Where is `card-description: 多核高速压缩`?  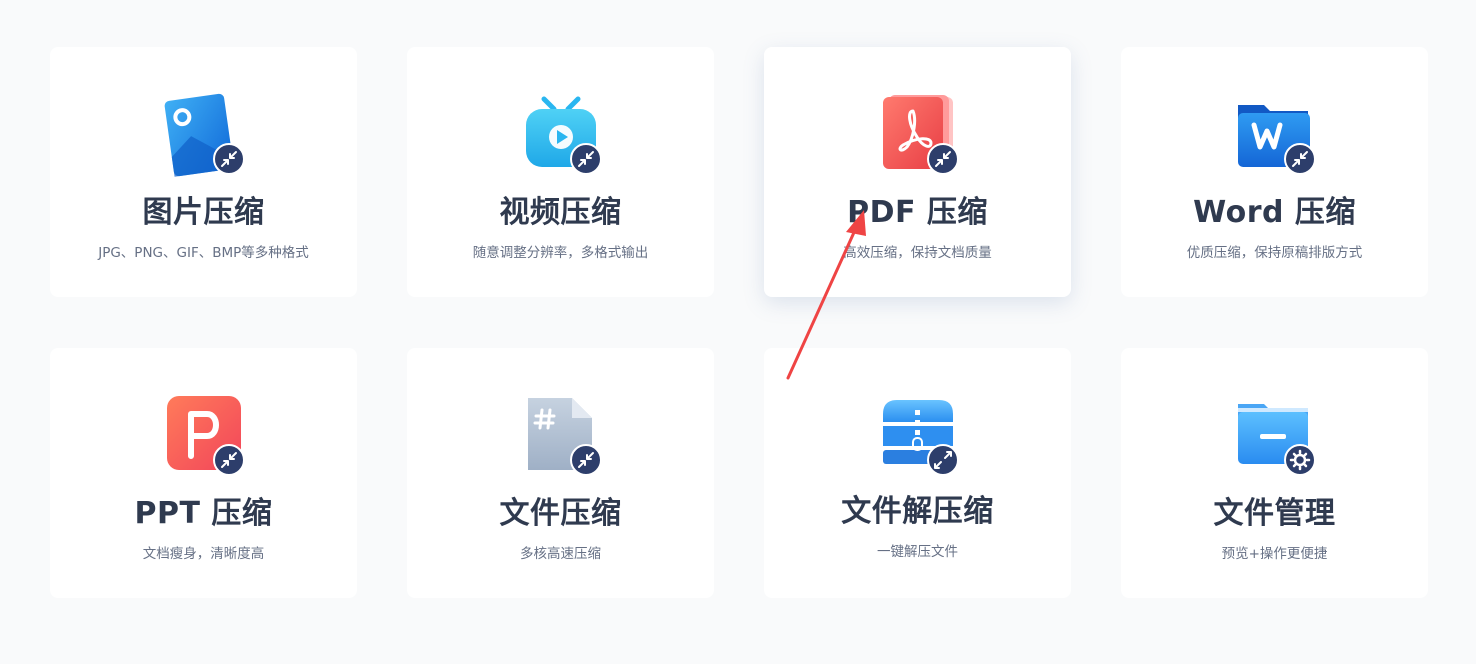 card-description: 多核高速压缩 is located at coordinates (560, 554).